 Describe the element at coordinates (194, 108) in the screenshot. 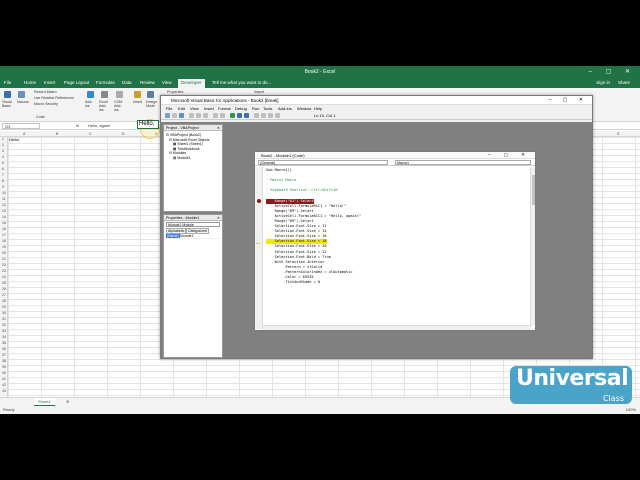

I see `vbe-menu-view: View` at that location.